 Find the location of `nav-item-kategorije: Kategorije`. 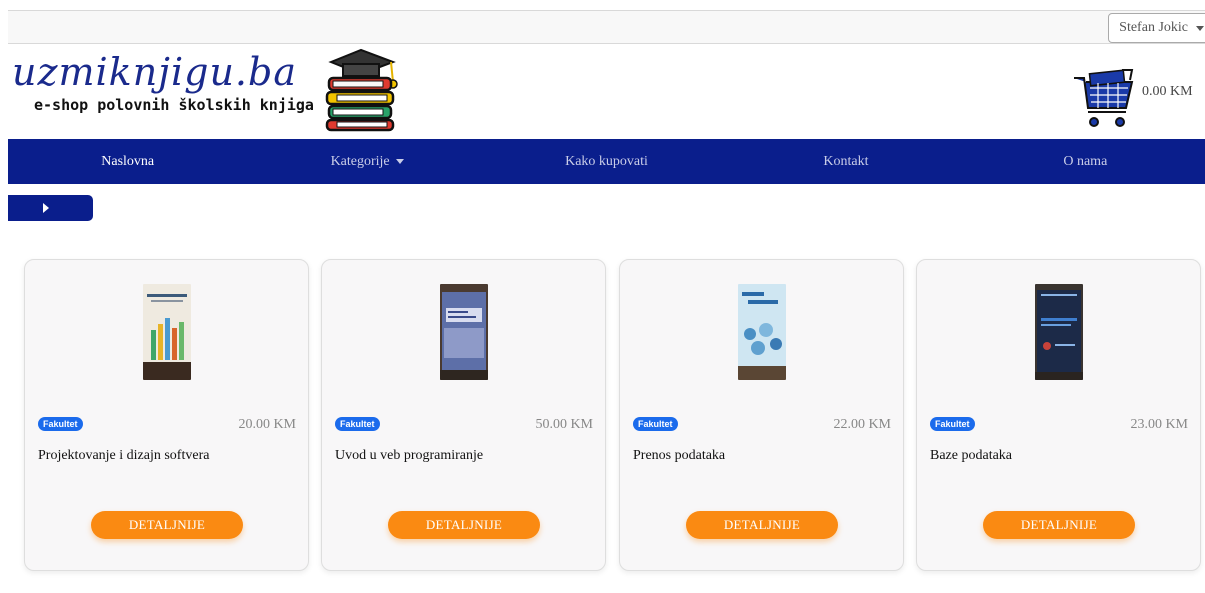

nav-item-kategorije: Kategorije is located at coordinates (366, 161).